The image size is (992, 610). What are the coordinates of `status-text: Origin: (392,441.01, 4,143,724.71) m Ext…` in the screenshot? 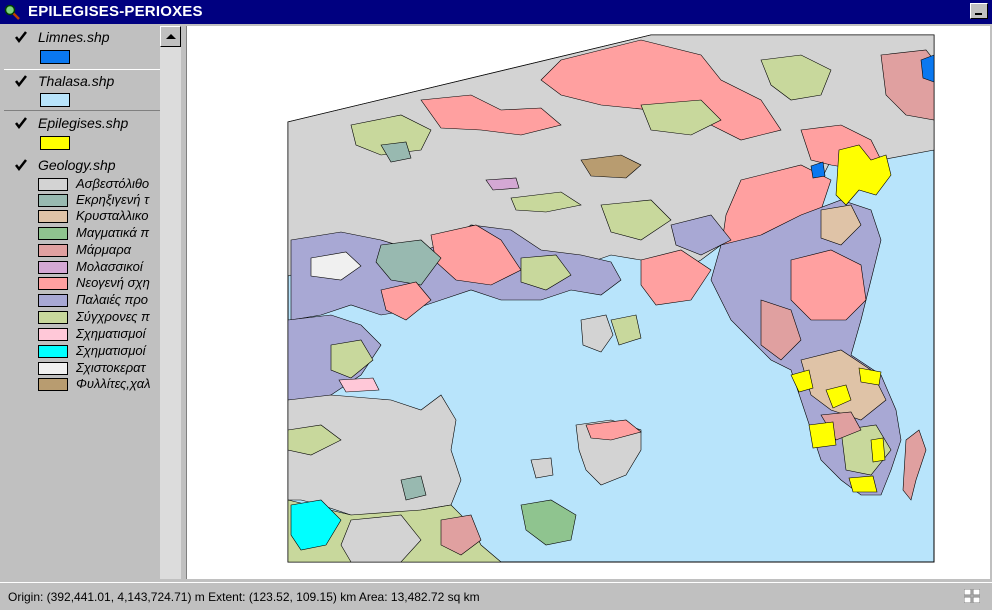 It's located at (244, 597).